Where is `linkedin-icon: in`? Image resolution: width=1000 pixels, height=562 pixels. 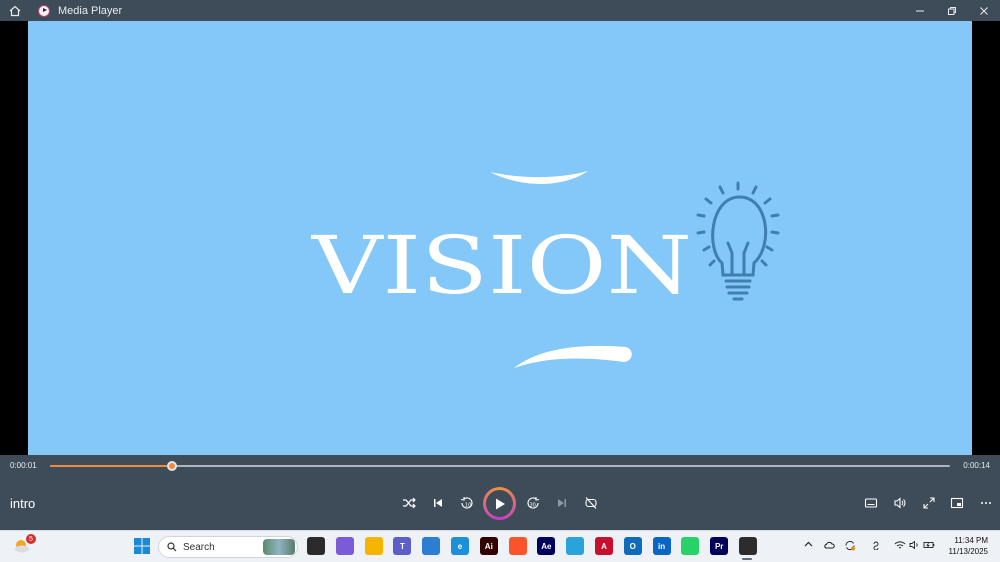
linkedin-icon: in is located at coordinates (662, 546).